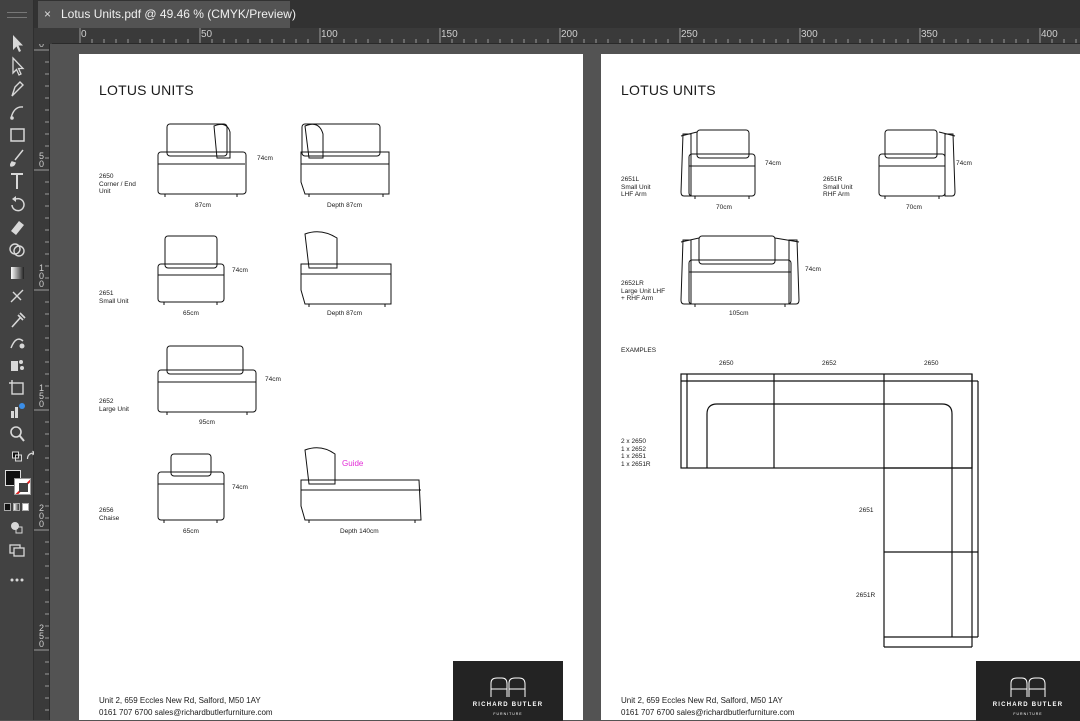  I want to click on unit-label-2652LR: 2652LR Large Unit LHF + RHF Arm, so click(643, 291).